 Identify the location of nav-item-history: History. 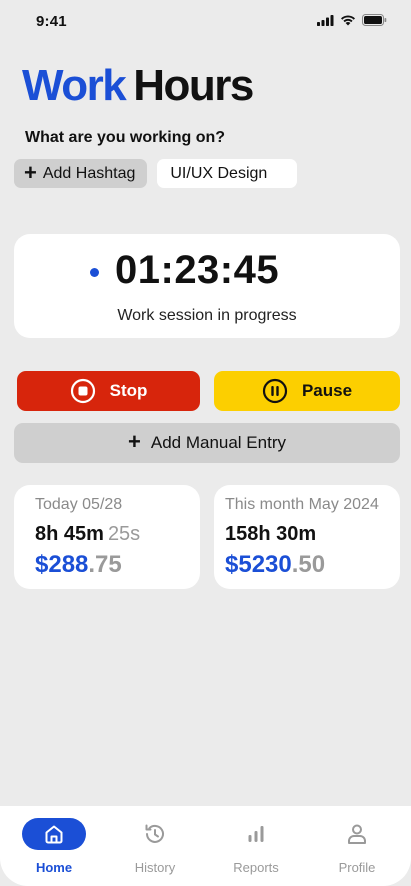
(155, 846).